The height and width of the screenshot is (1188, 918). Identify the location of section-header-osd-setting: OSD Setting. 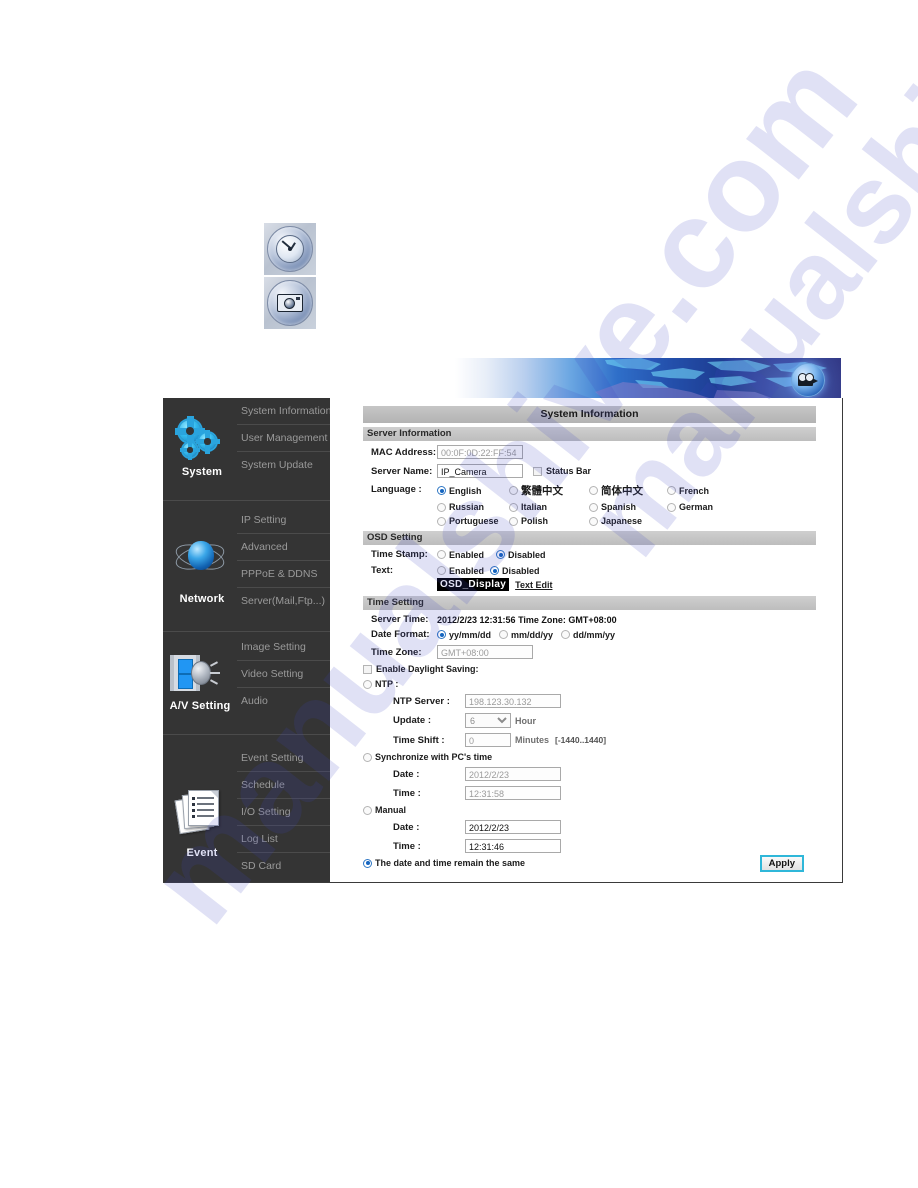
(589, 538).